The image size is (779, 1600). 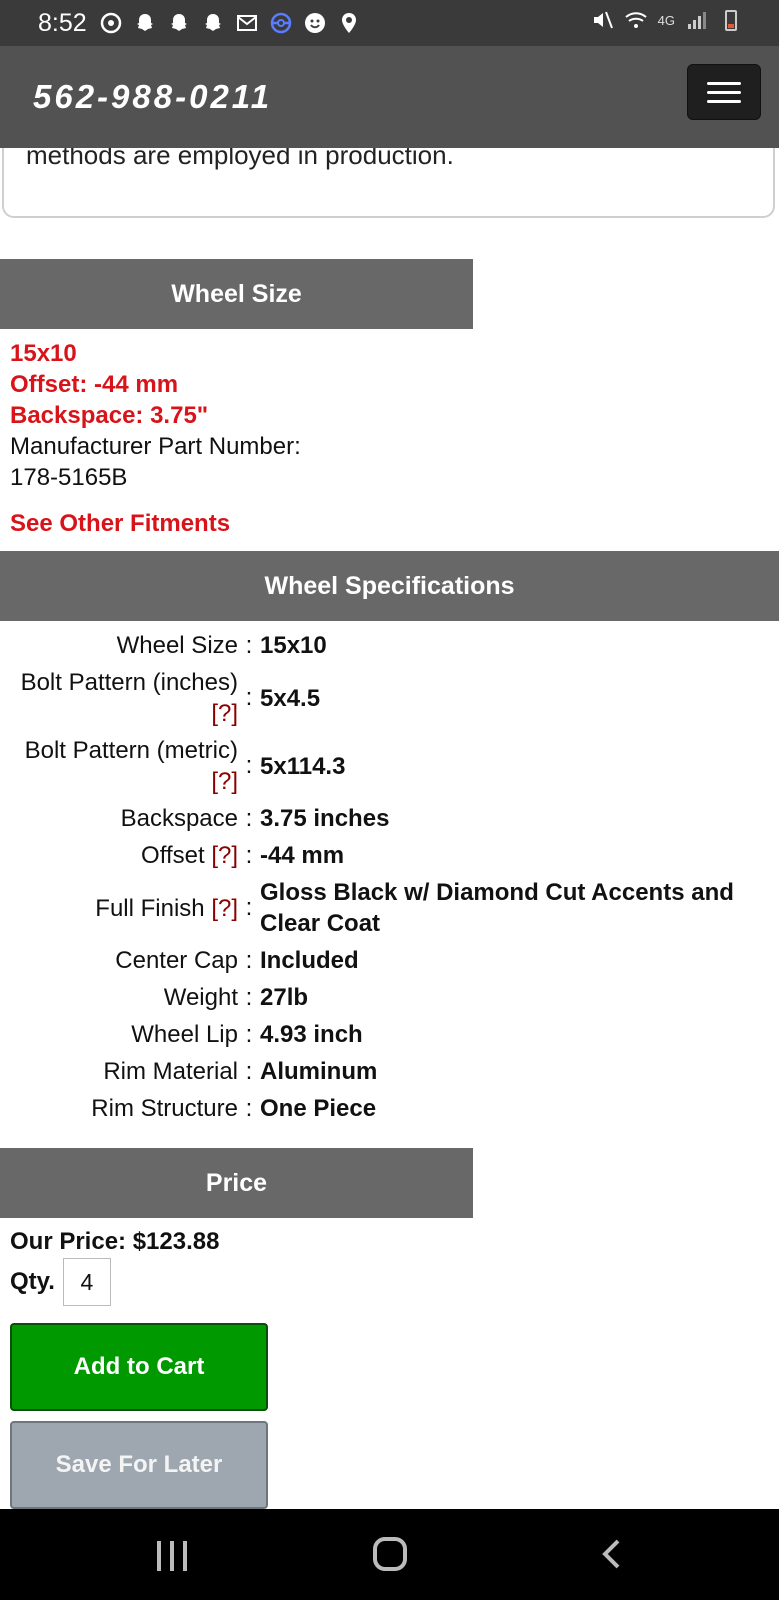 I want to click on qty-label: Qty., so click(x=32, y=1281).